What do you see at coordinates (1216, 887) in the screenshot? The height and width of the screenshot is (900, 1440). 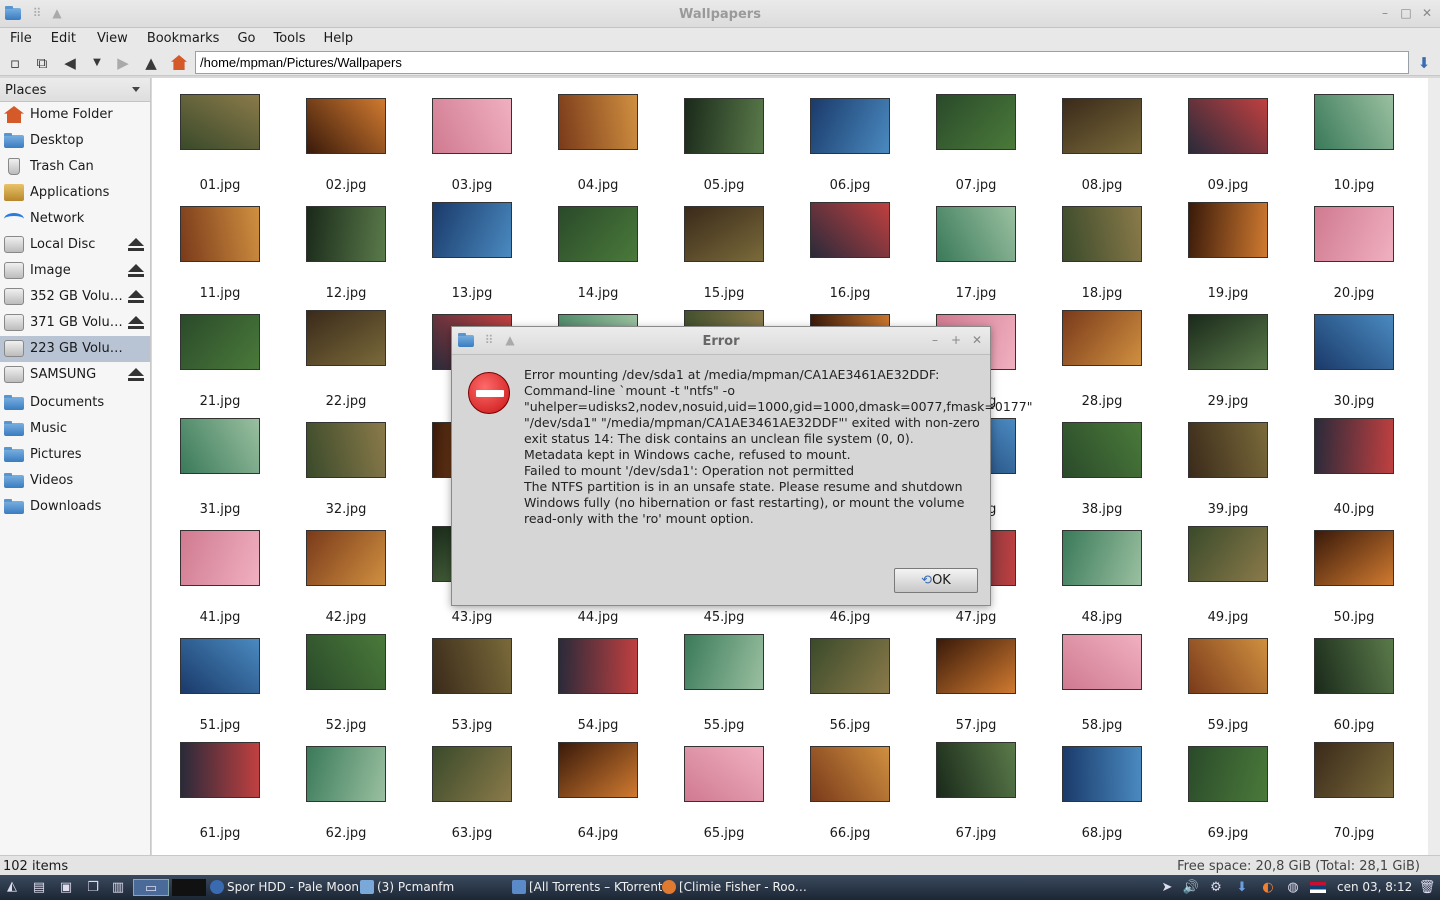 I see `network-icon: ⚙` at bounding box center [1216, 887].